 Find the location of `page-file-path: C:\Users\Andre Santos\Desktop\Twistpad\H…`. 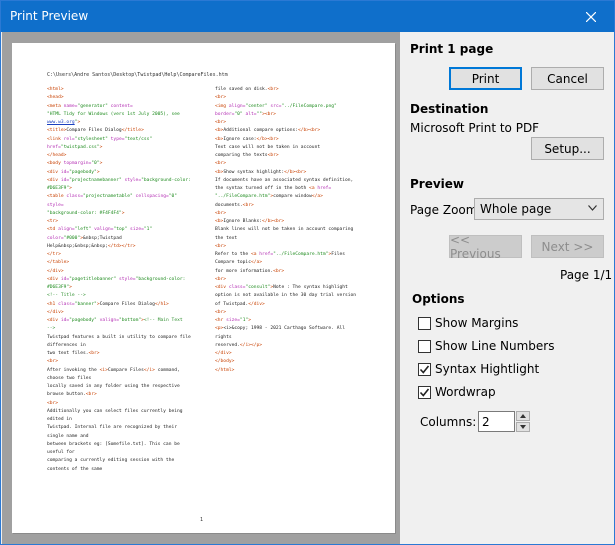

page-file-path: C:\Users\Andre Santos\Desktop\Twistpad\H… is located at coordinates (137, 75).